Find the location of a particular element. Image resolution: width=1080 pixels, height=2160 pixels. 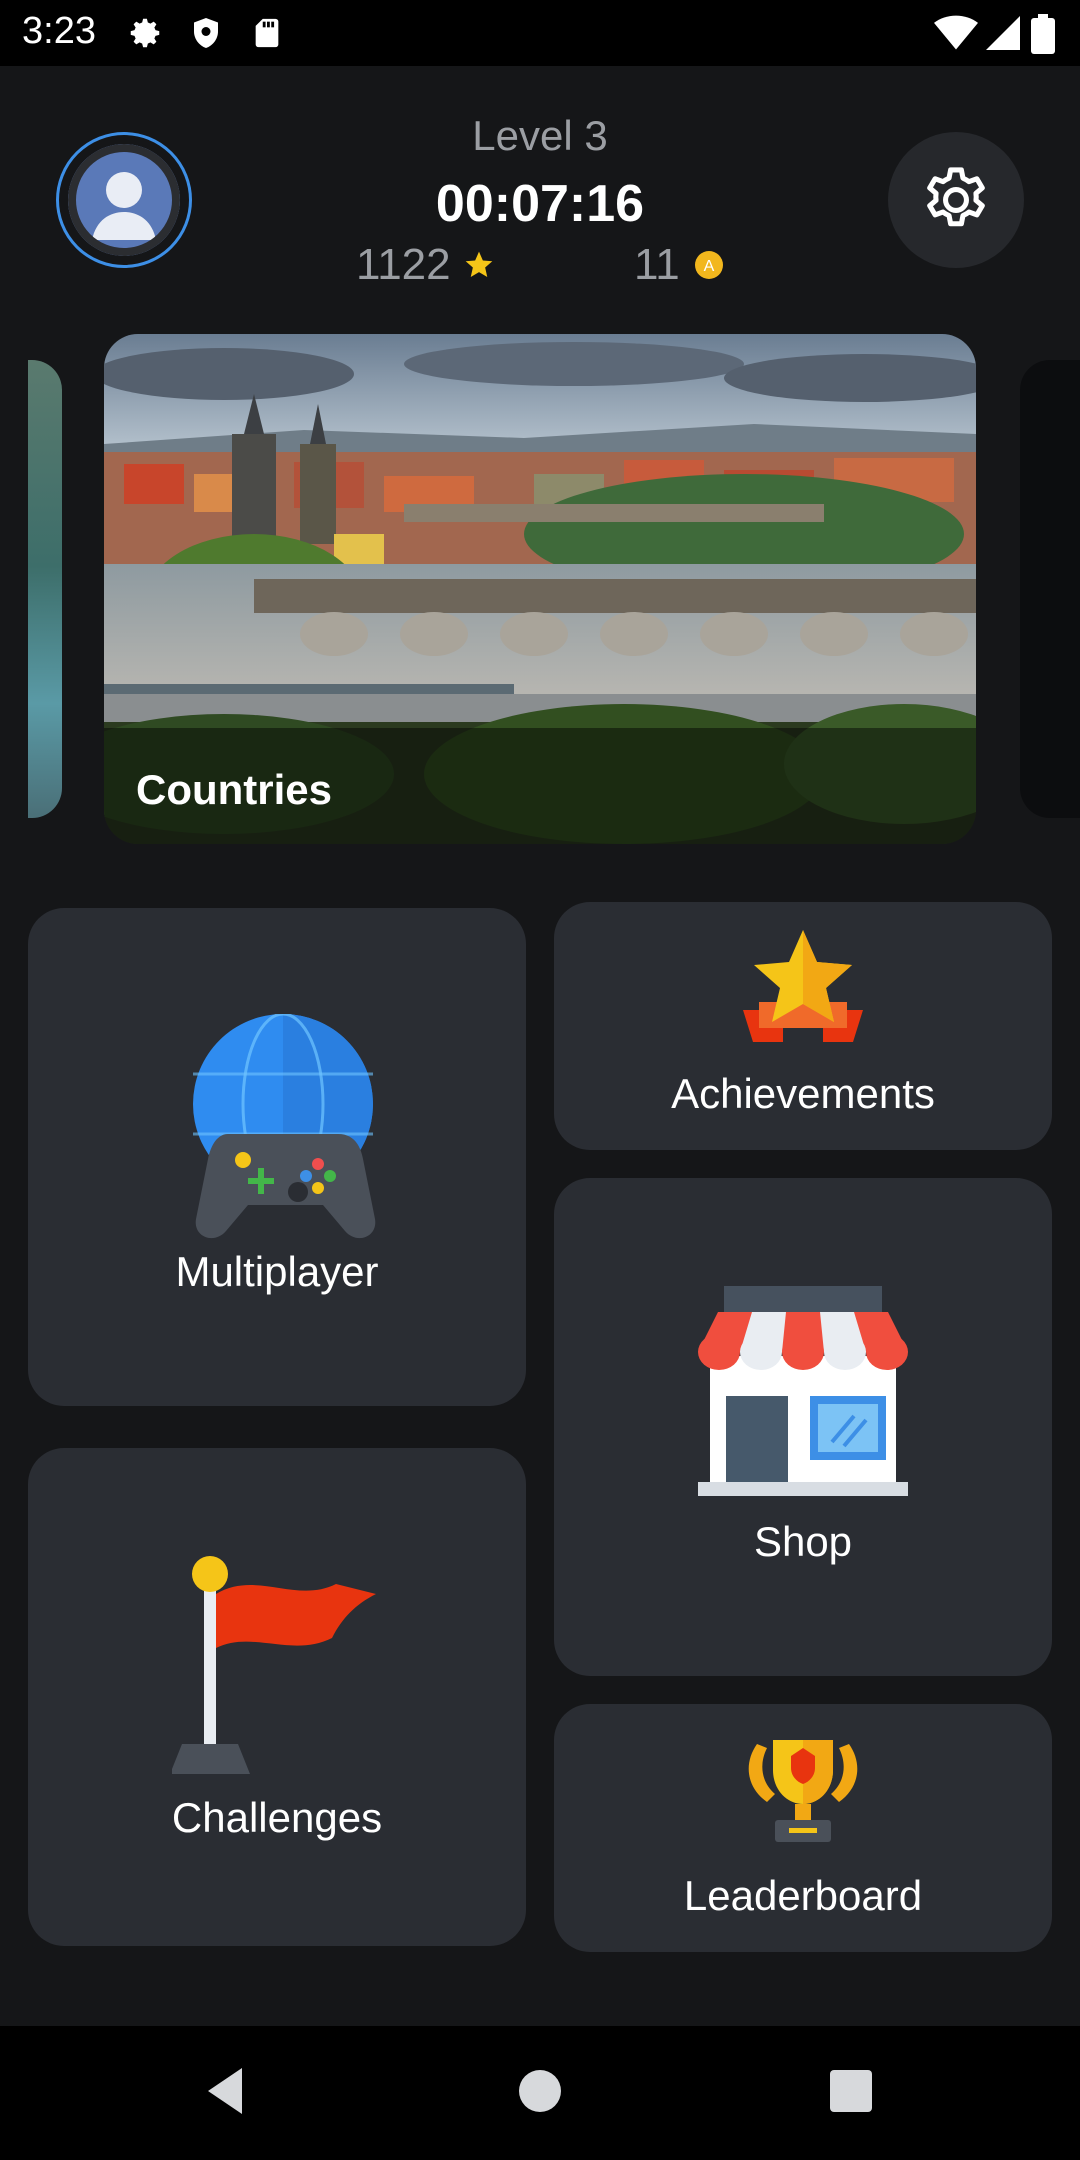

card-title: Countries is located at coordinates (234, 789).